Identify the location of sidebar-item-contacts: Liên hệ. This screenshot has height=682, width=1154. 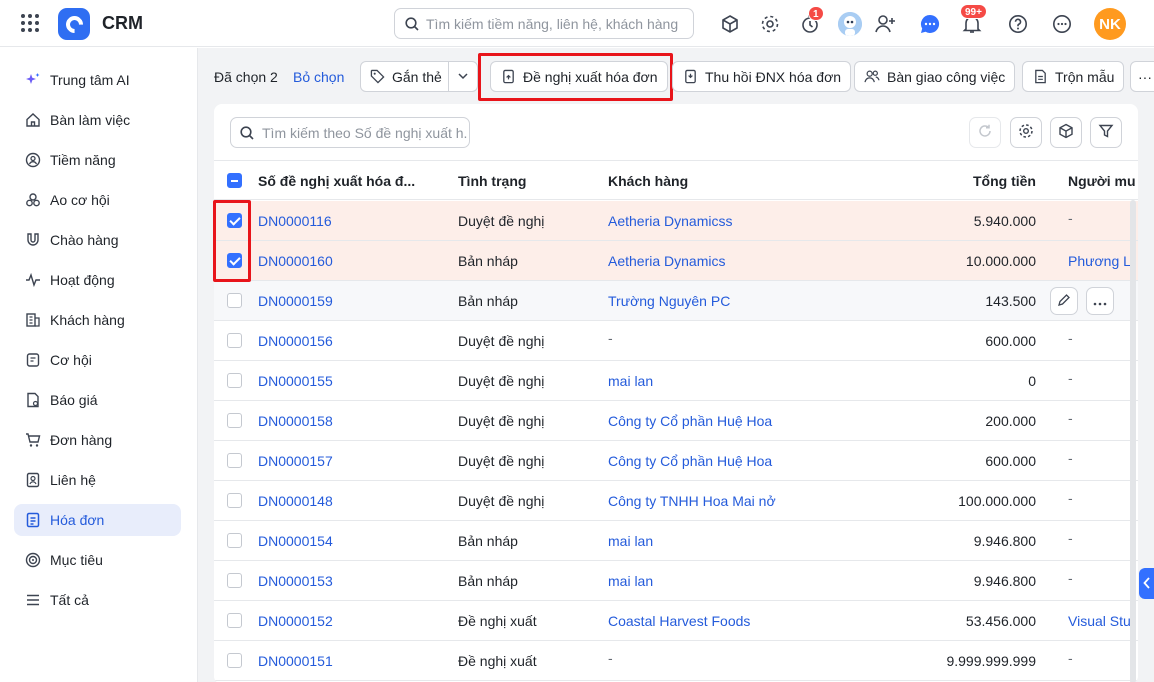
(97, 480).